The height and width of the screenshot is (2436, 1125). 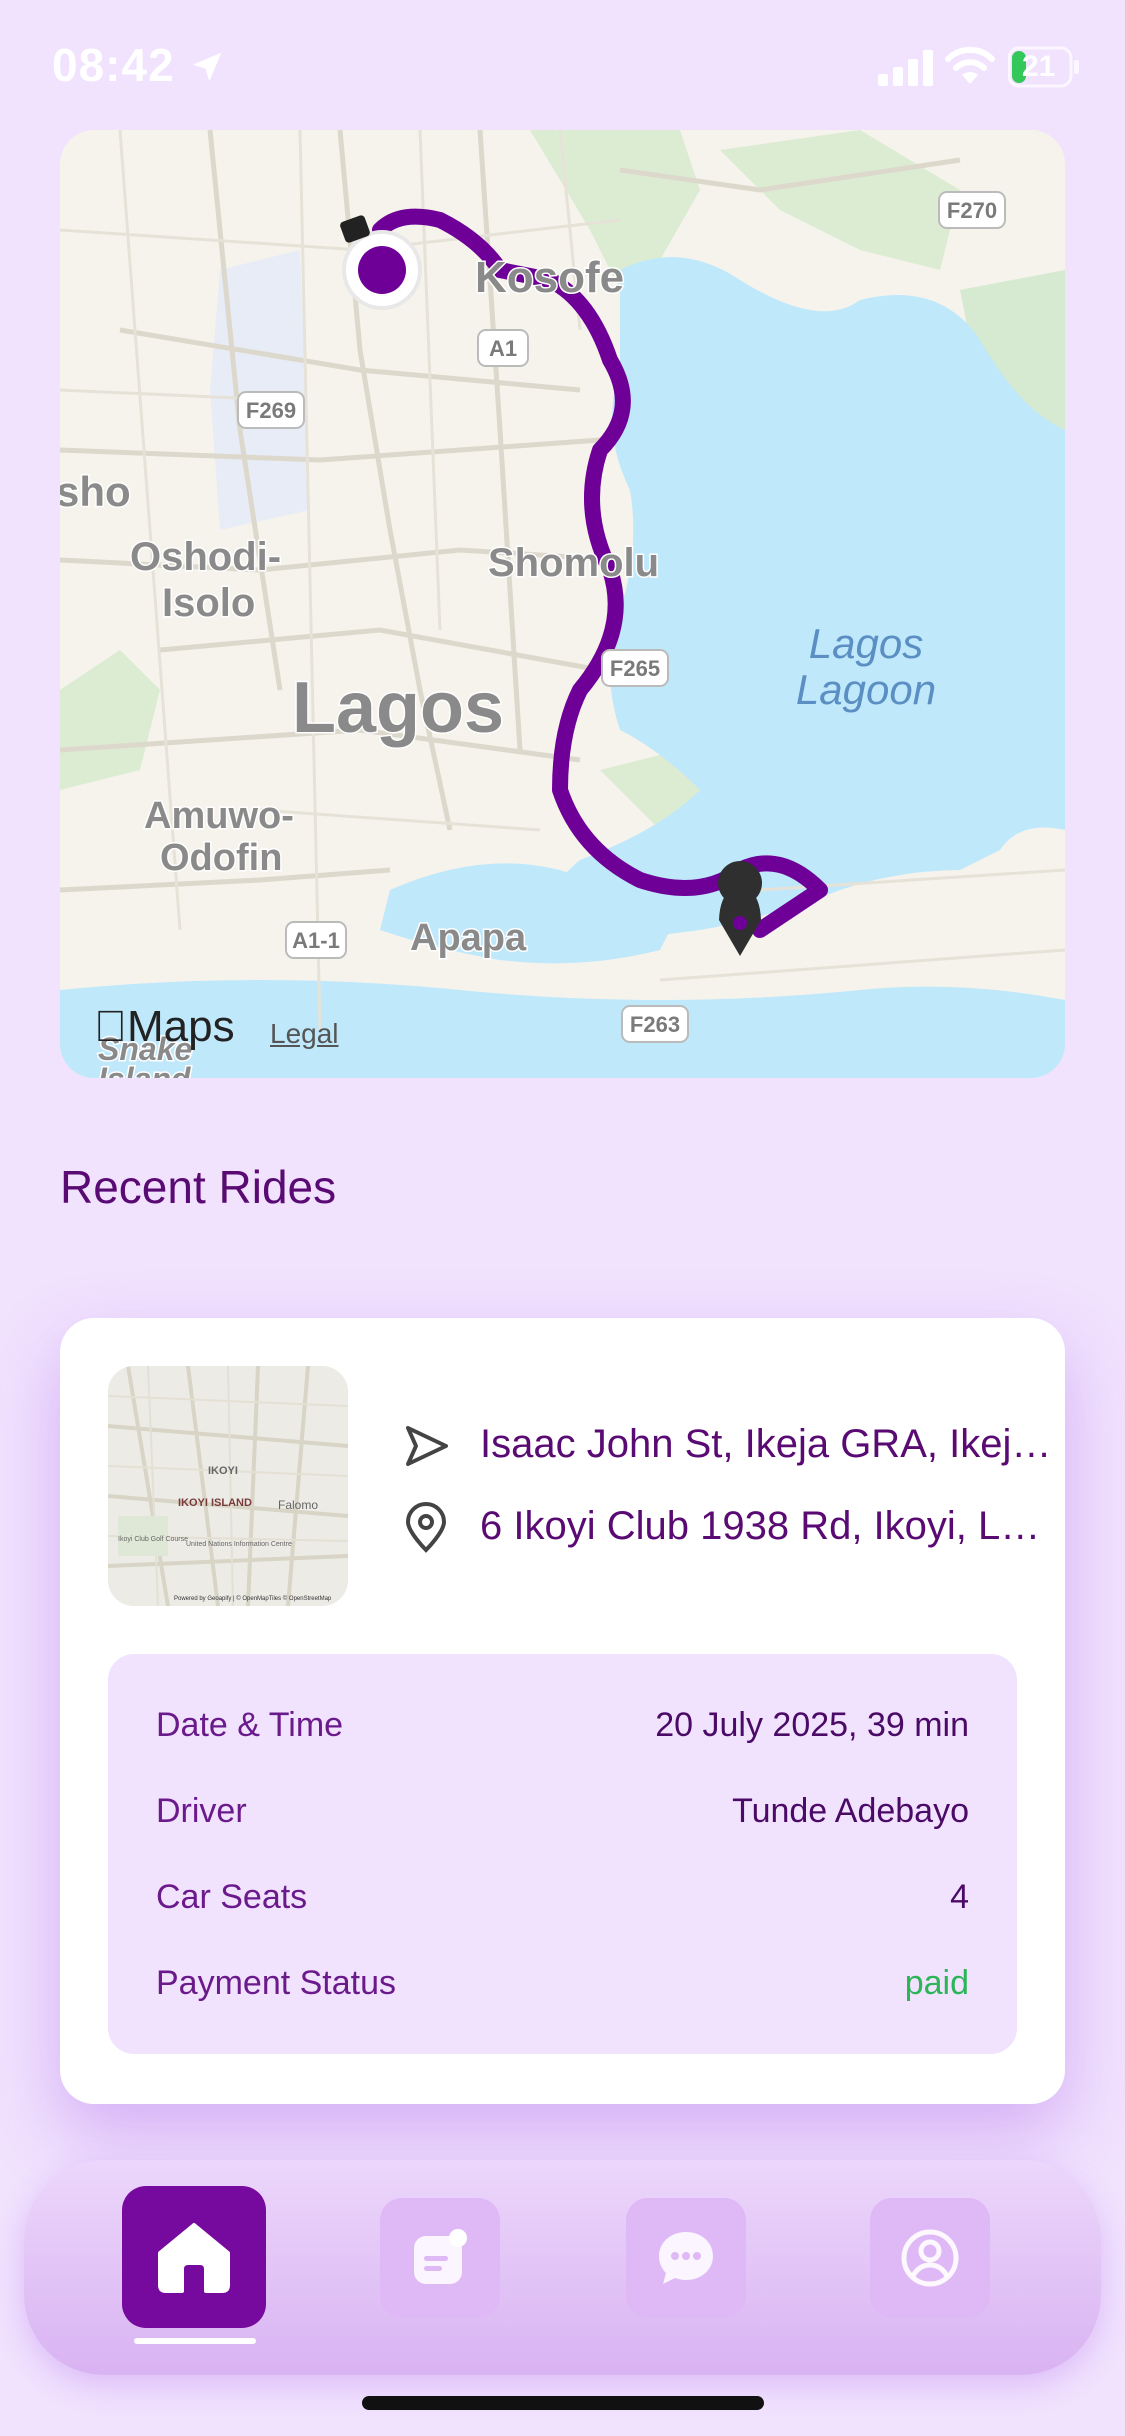 I want to click on label-lagoon-1: Lagos, so click(x=866, y=643).